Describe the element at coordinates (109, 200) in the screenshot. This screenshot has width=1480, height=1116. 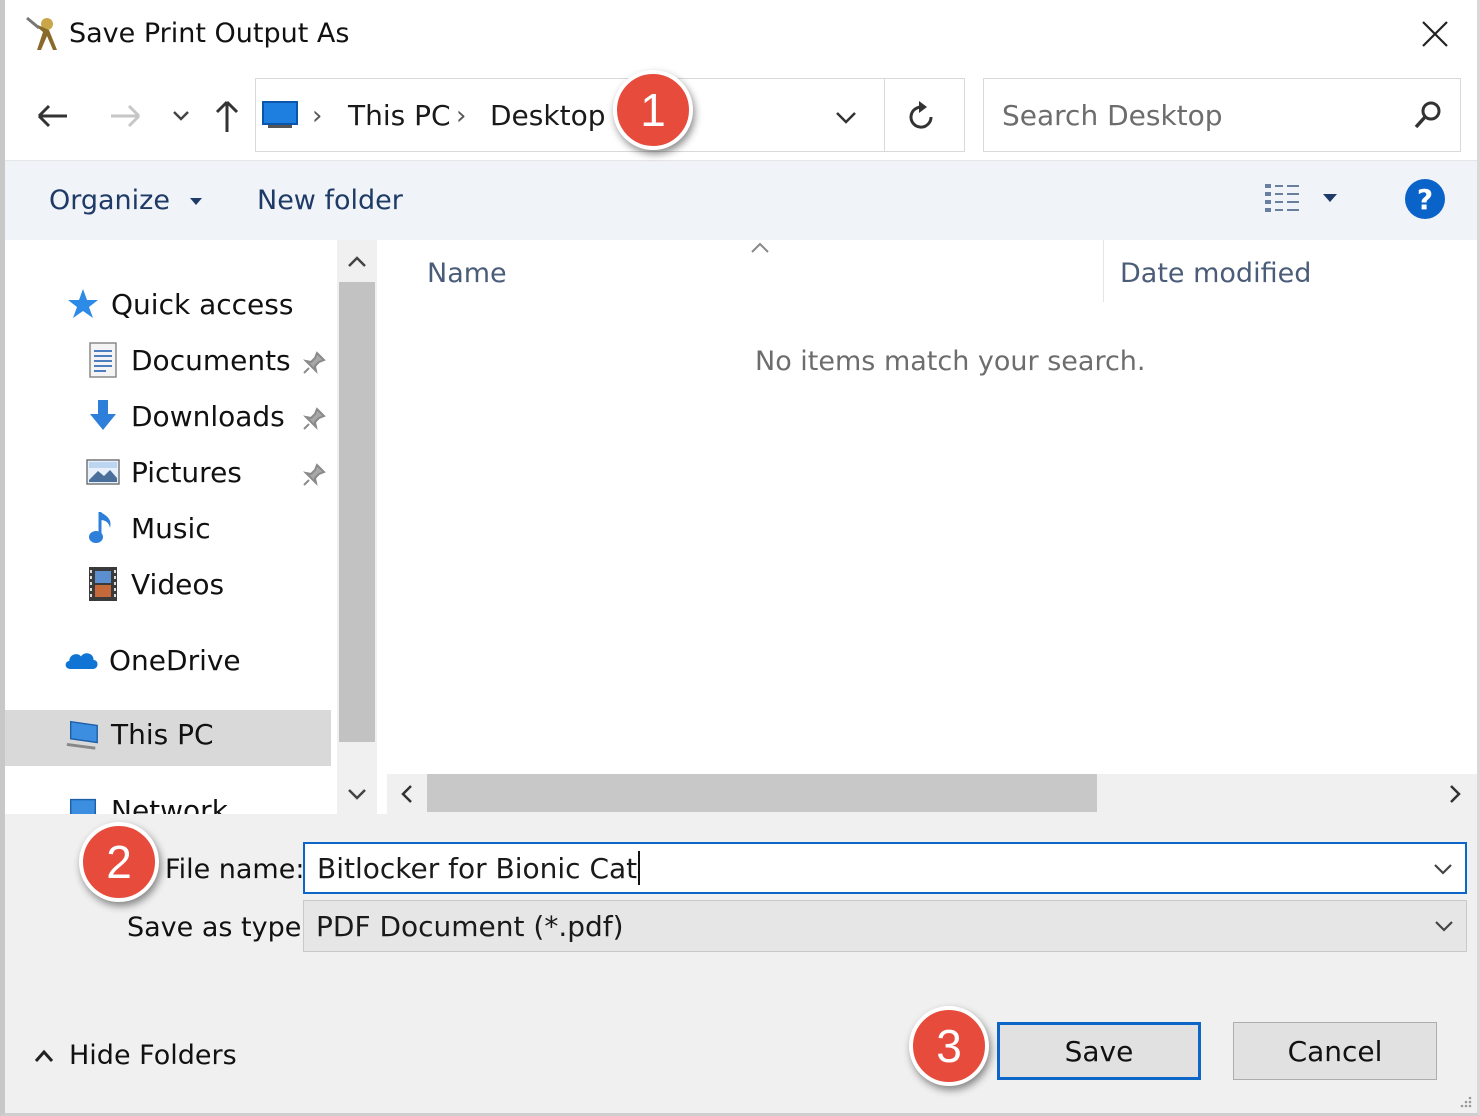
I see `organize-label: Organize` at that location.